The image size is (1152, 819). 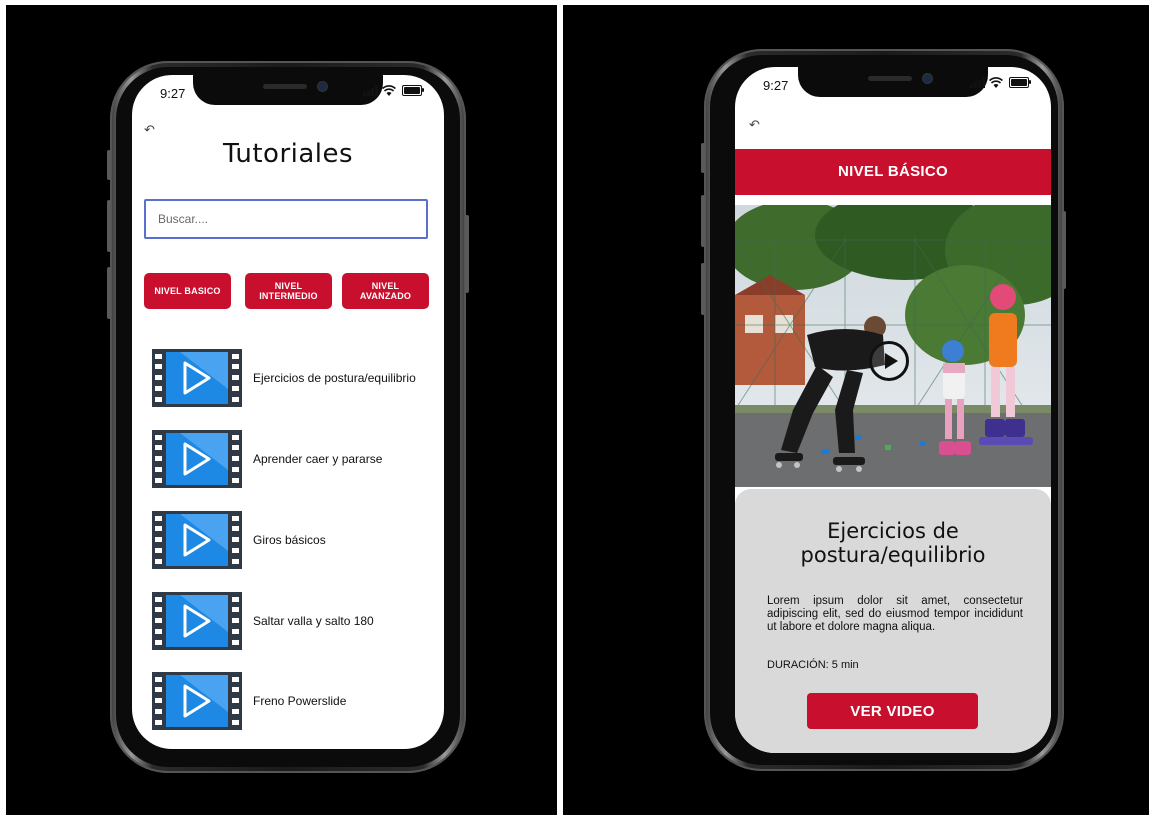 I want to click on level-advanced-button: NIVEL AVANZADO, so click(x=385, y=291).